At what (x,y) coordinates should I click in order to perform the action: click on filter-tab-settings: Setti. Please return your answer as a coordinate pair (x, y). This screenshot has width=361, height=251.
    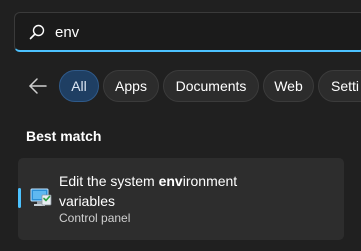
    Looking at the image, I should click on (339, 86).